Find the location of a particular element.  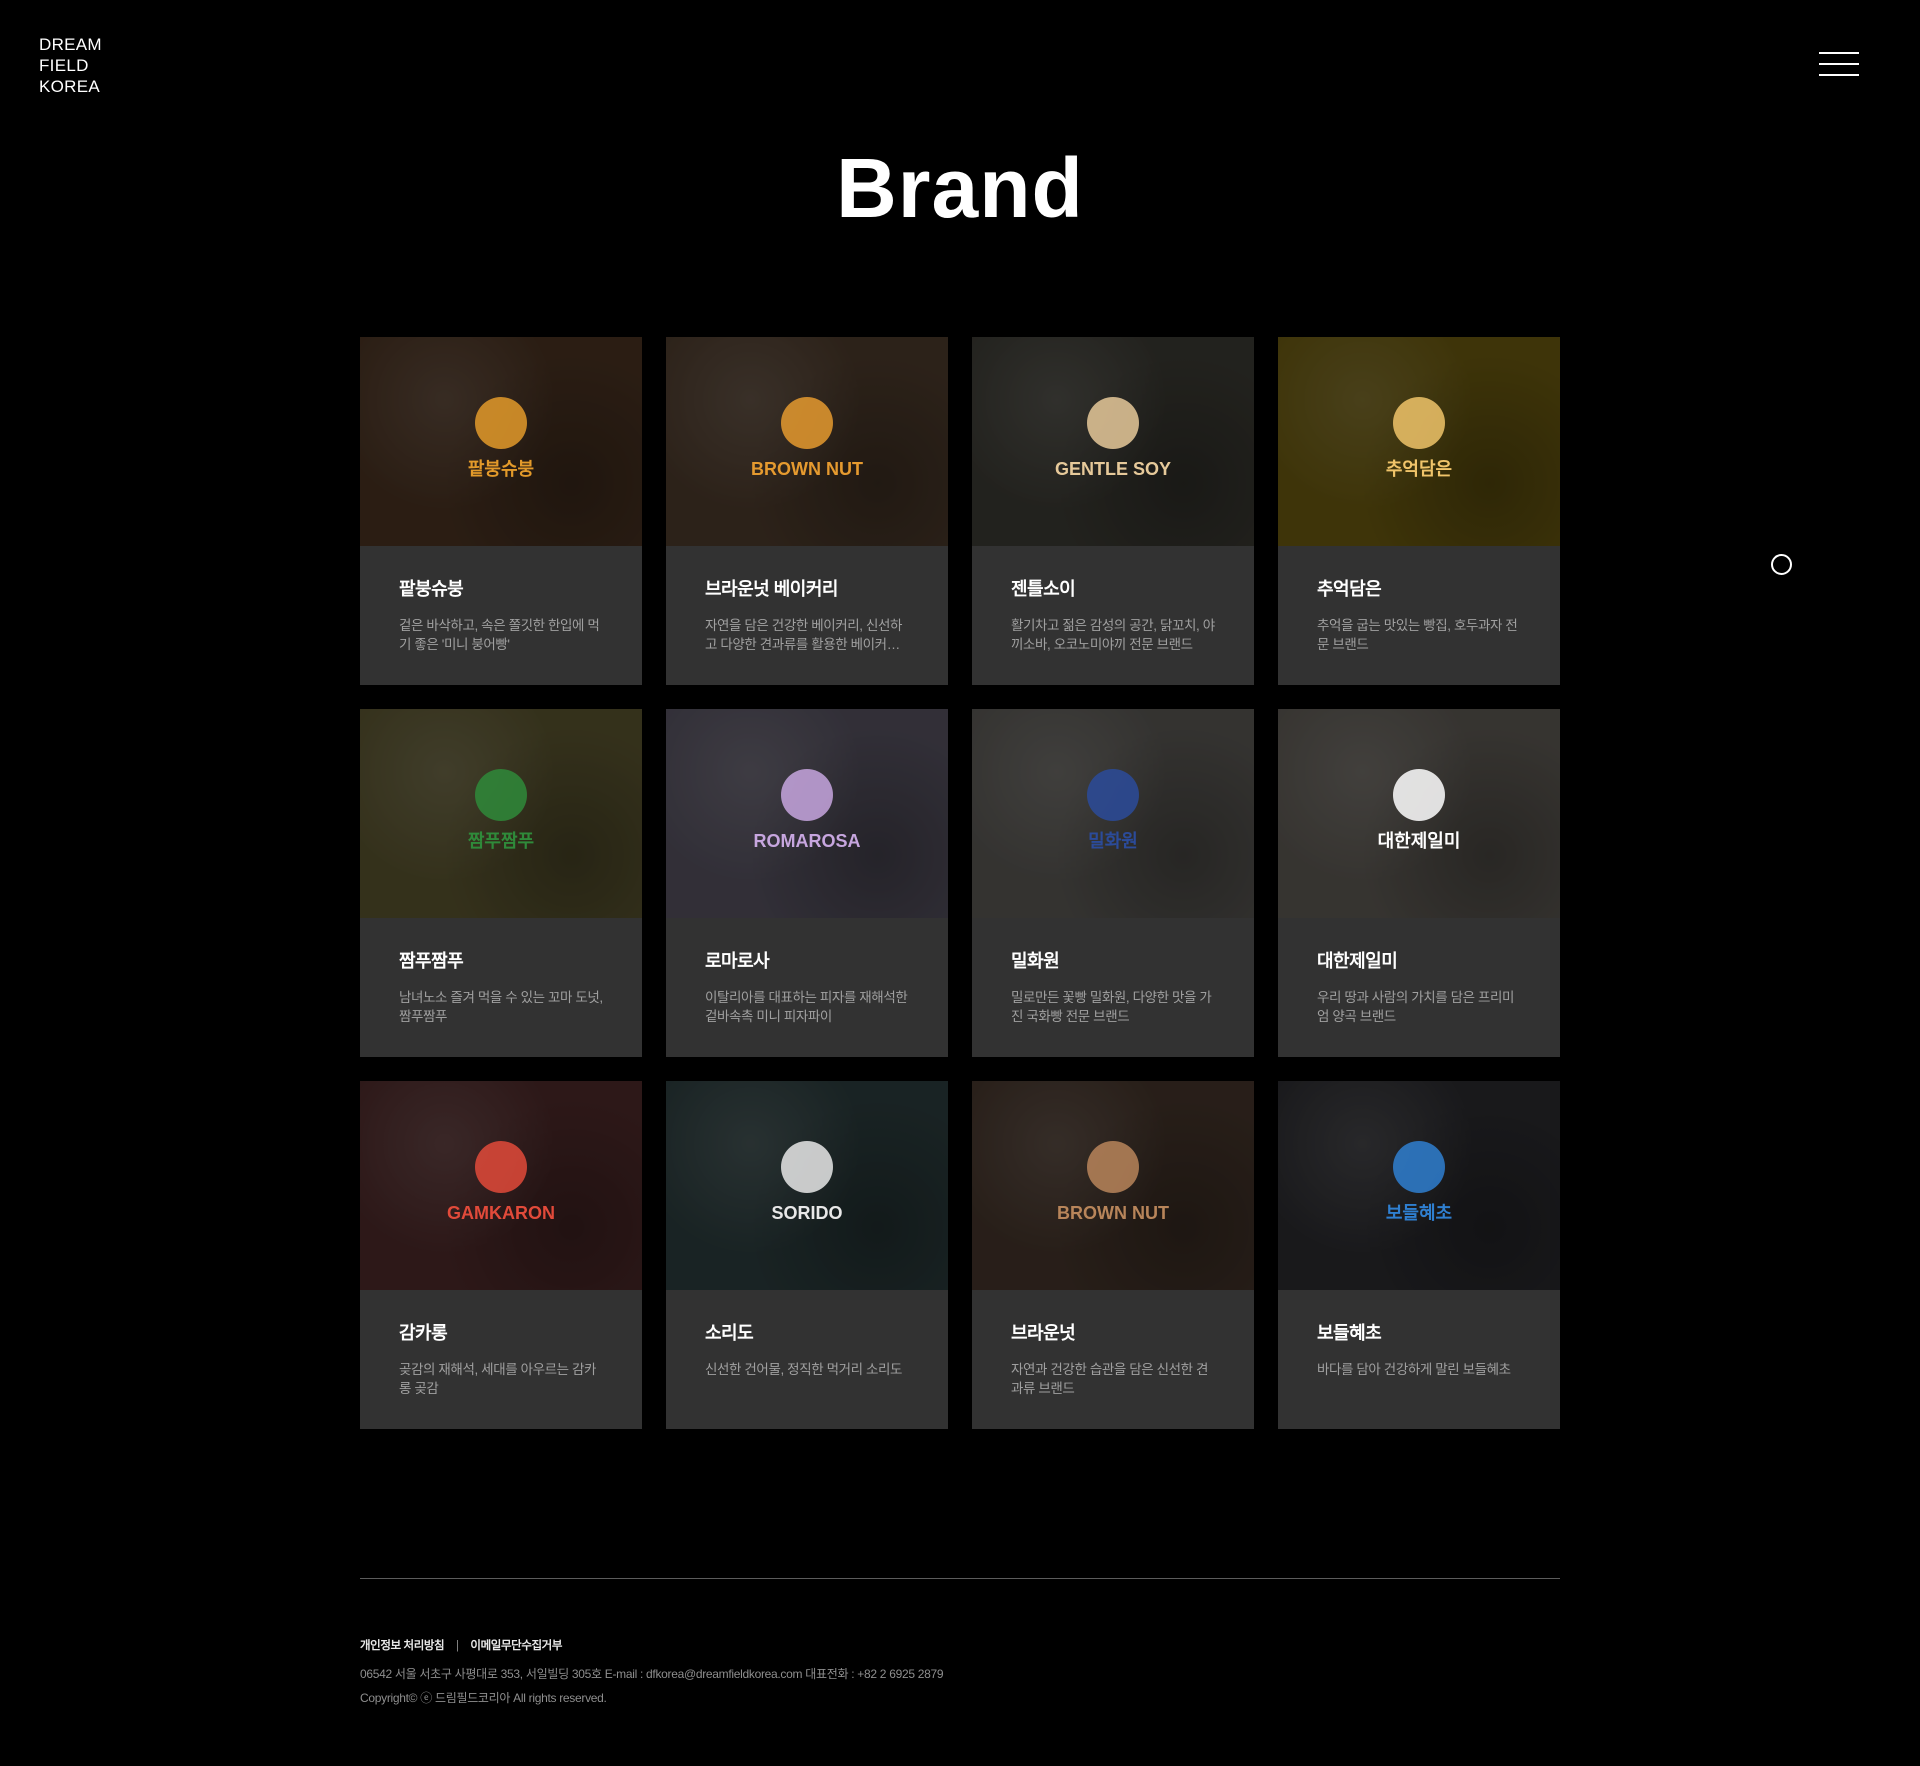

brand-logo-text: GENTLE SOY is located at coordinates (1113, 469).